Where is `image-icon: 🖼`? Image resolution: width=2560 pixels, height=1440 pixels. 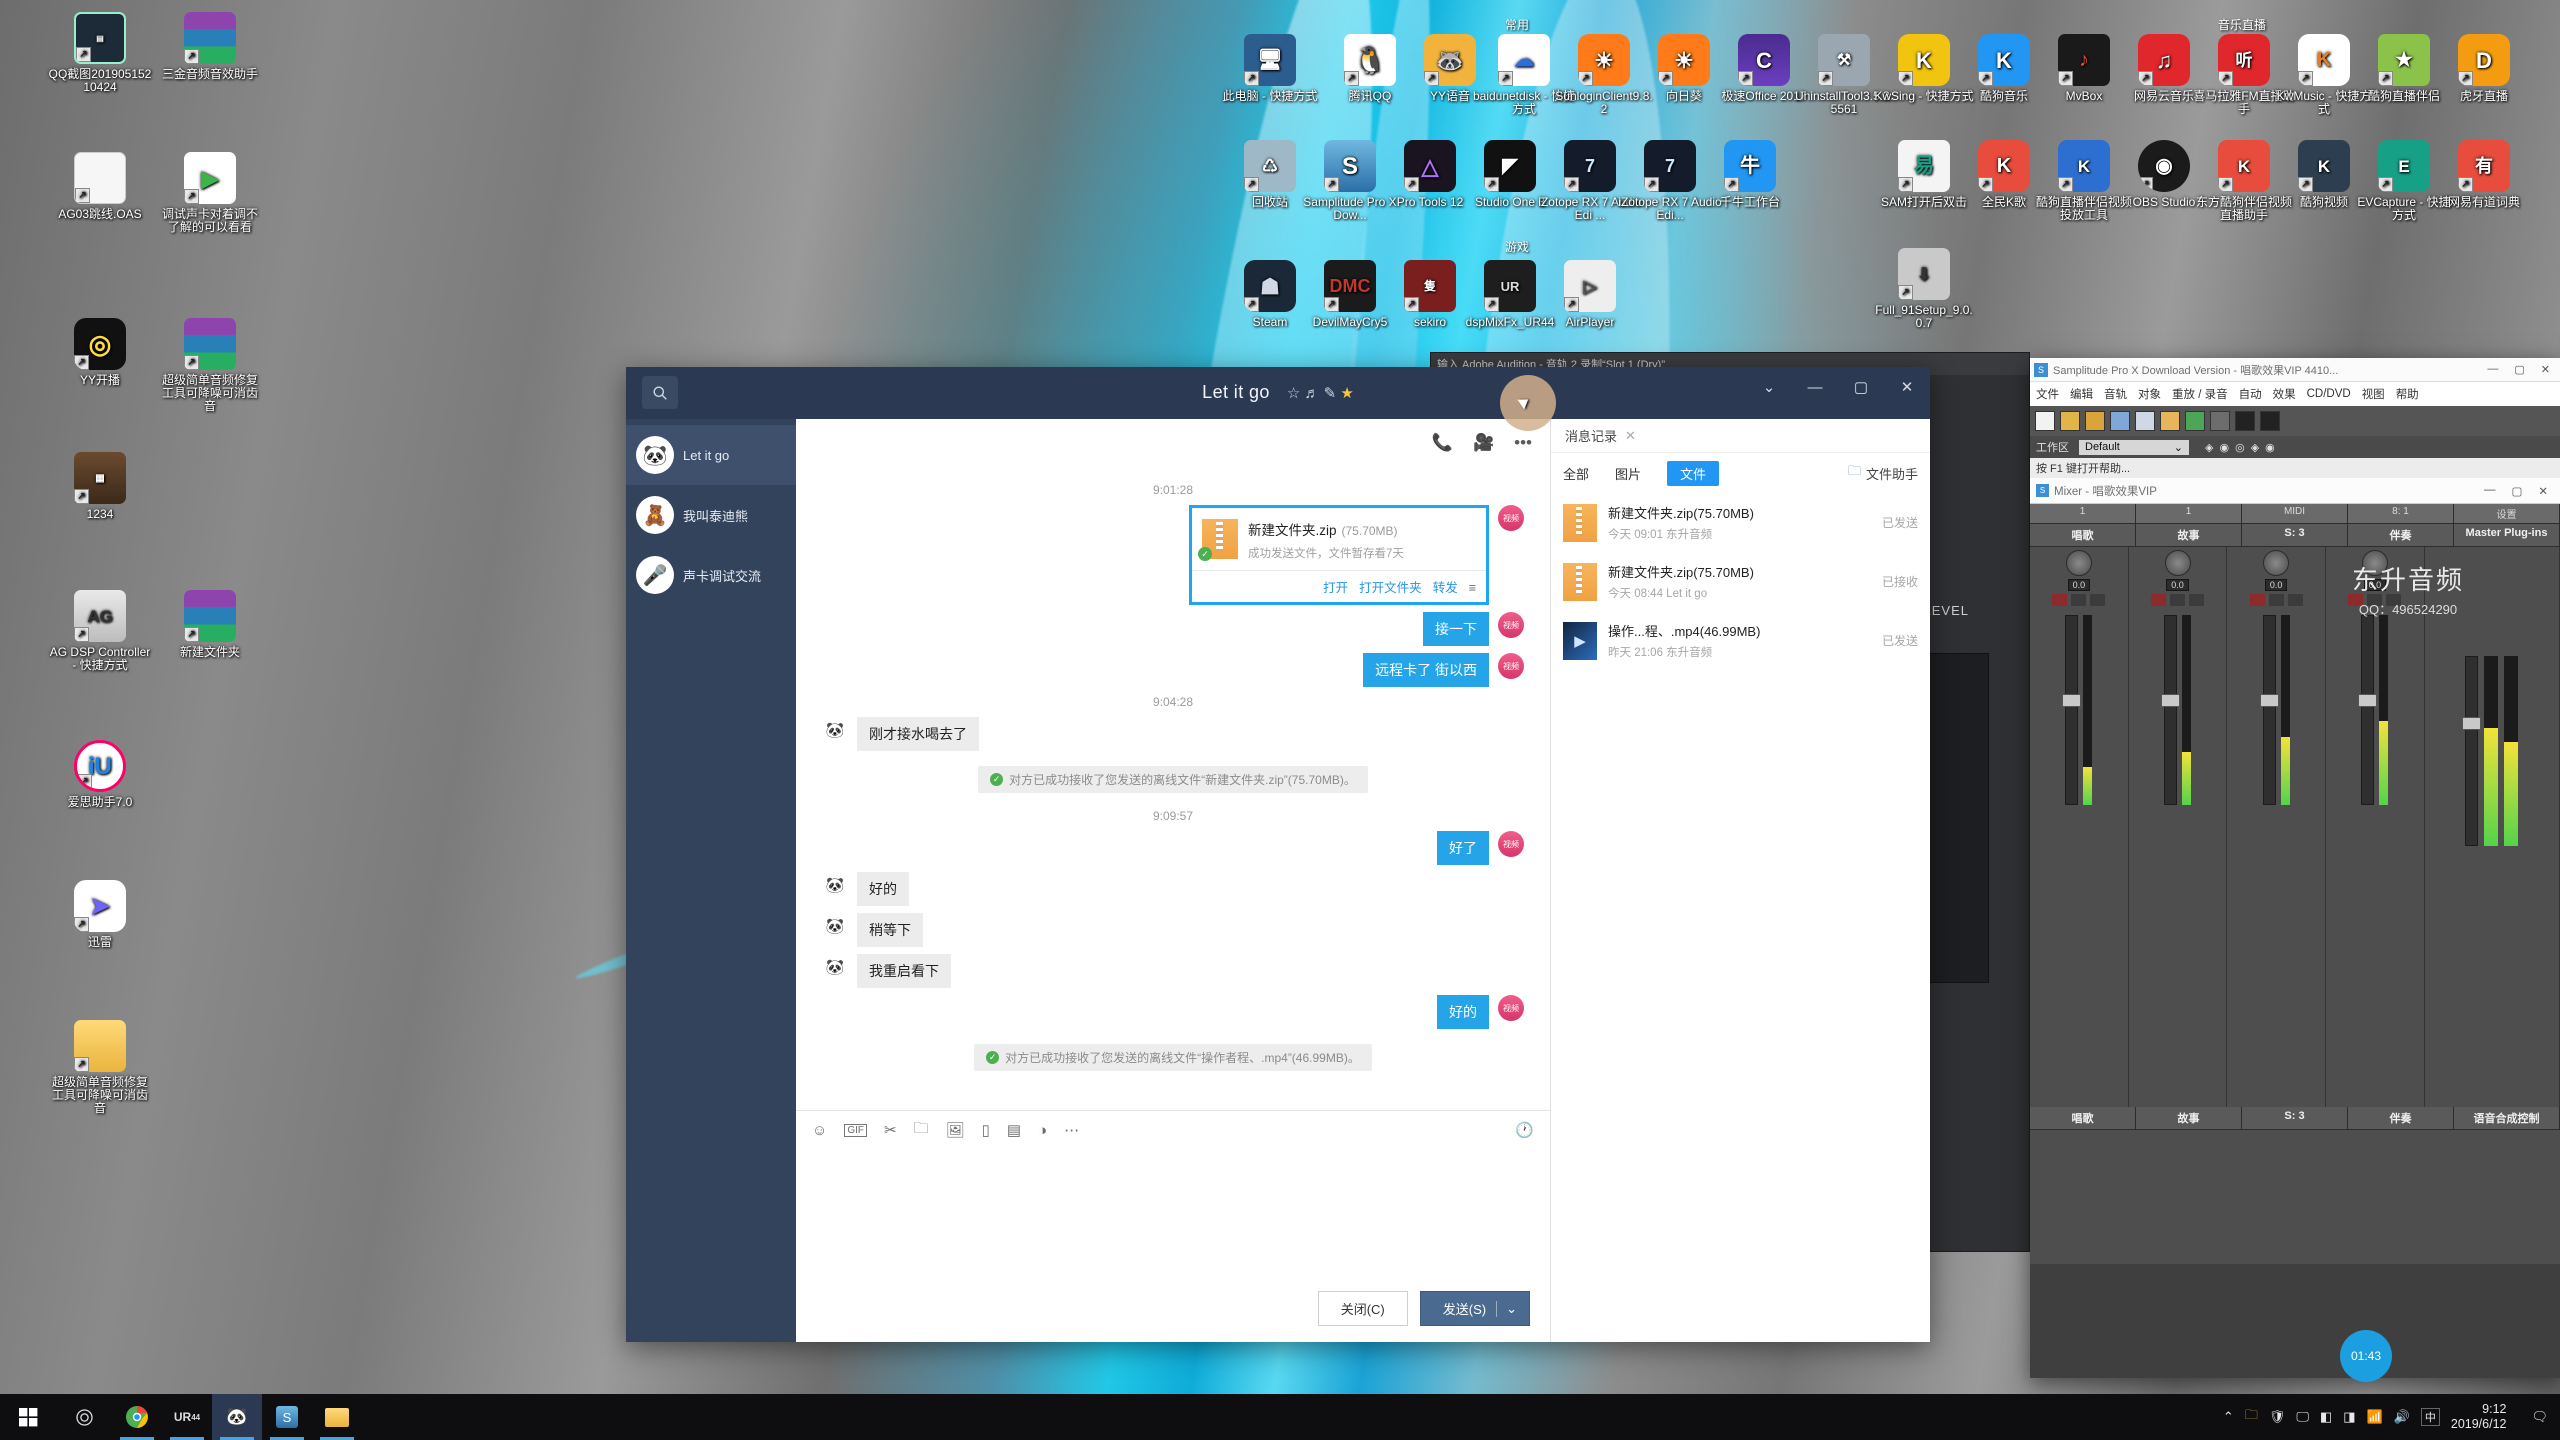
image-icon: 🖼 is located at coordinates (955, 1130).